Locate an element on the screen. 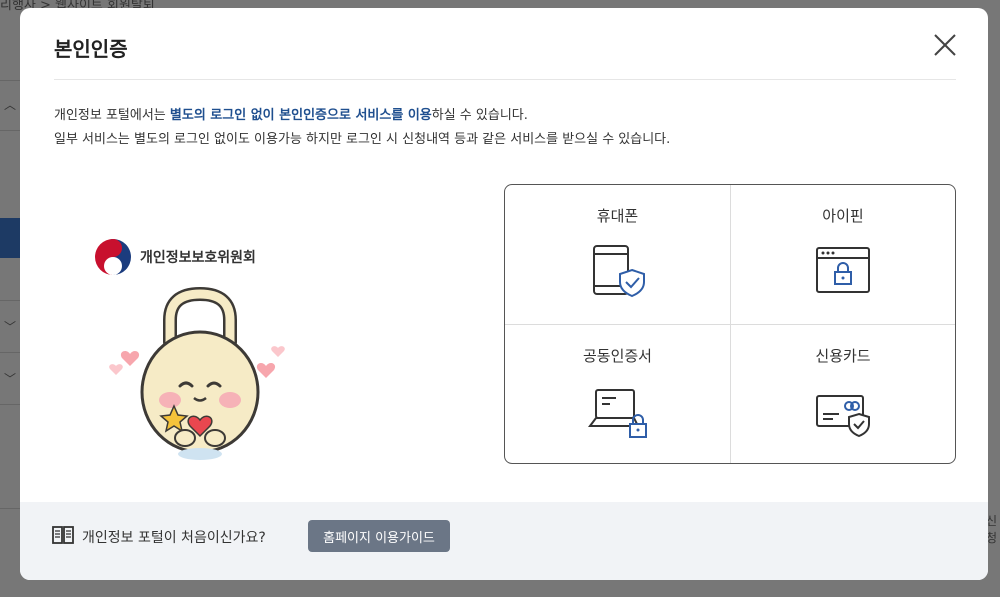 The width and height of the screenshot is (1000, 597). background-sidebar: ︿ ﹀ ﹀ is located at coordinates (11, 298).